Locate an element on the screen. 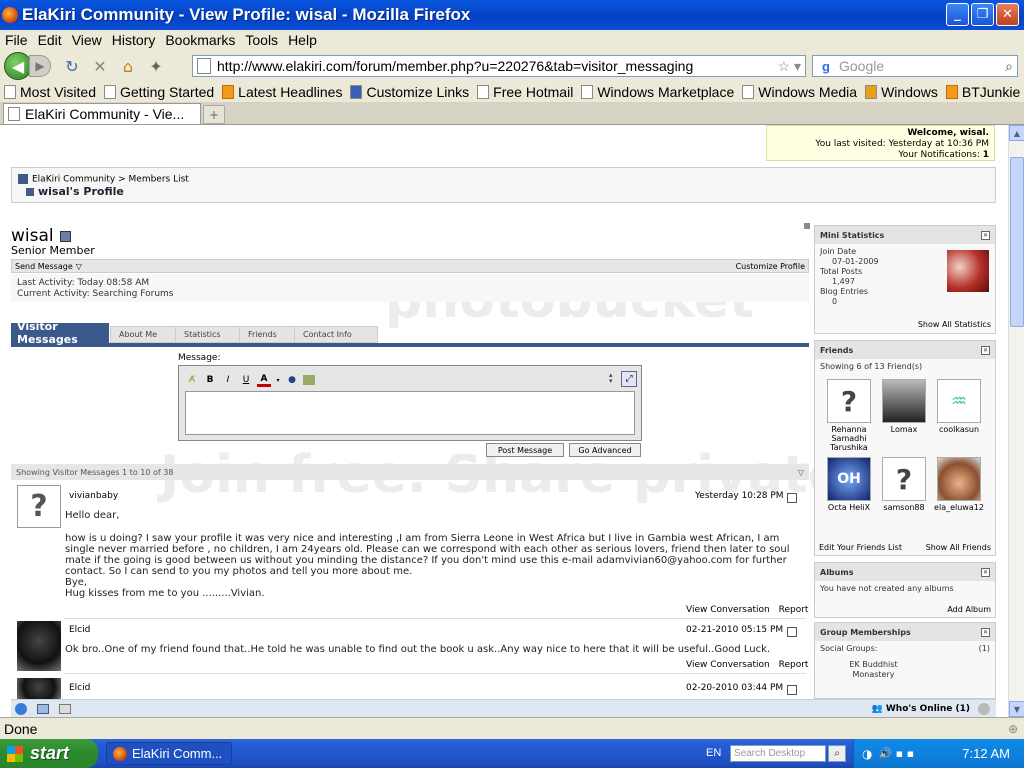 This screenshot has width=1024, height=768. tab-about-me: About Me is located at coordinates (143, 334).